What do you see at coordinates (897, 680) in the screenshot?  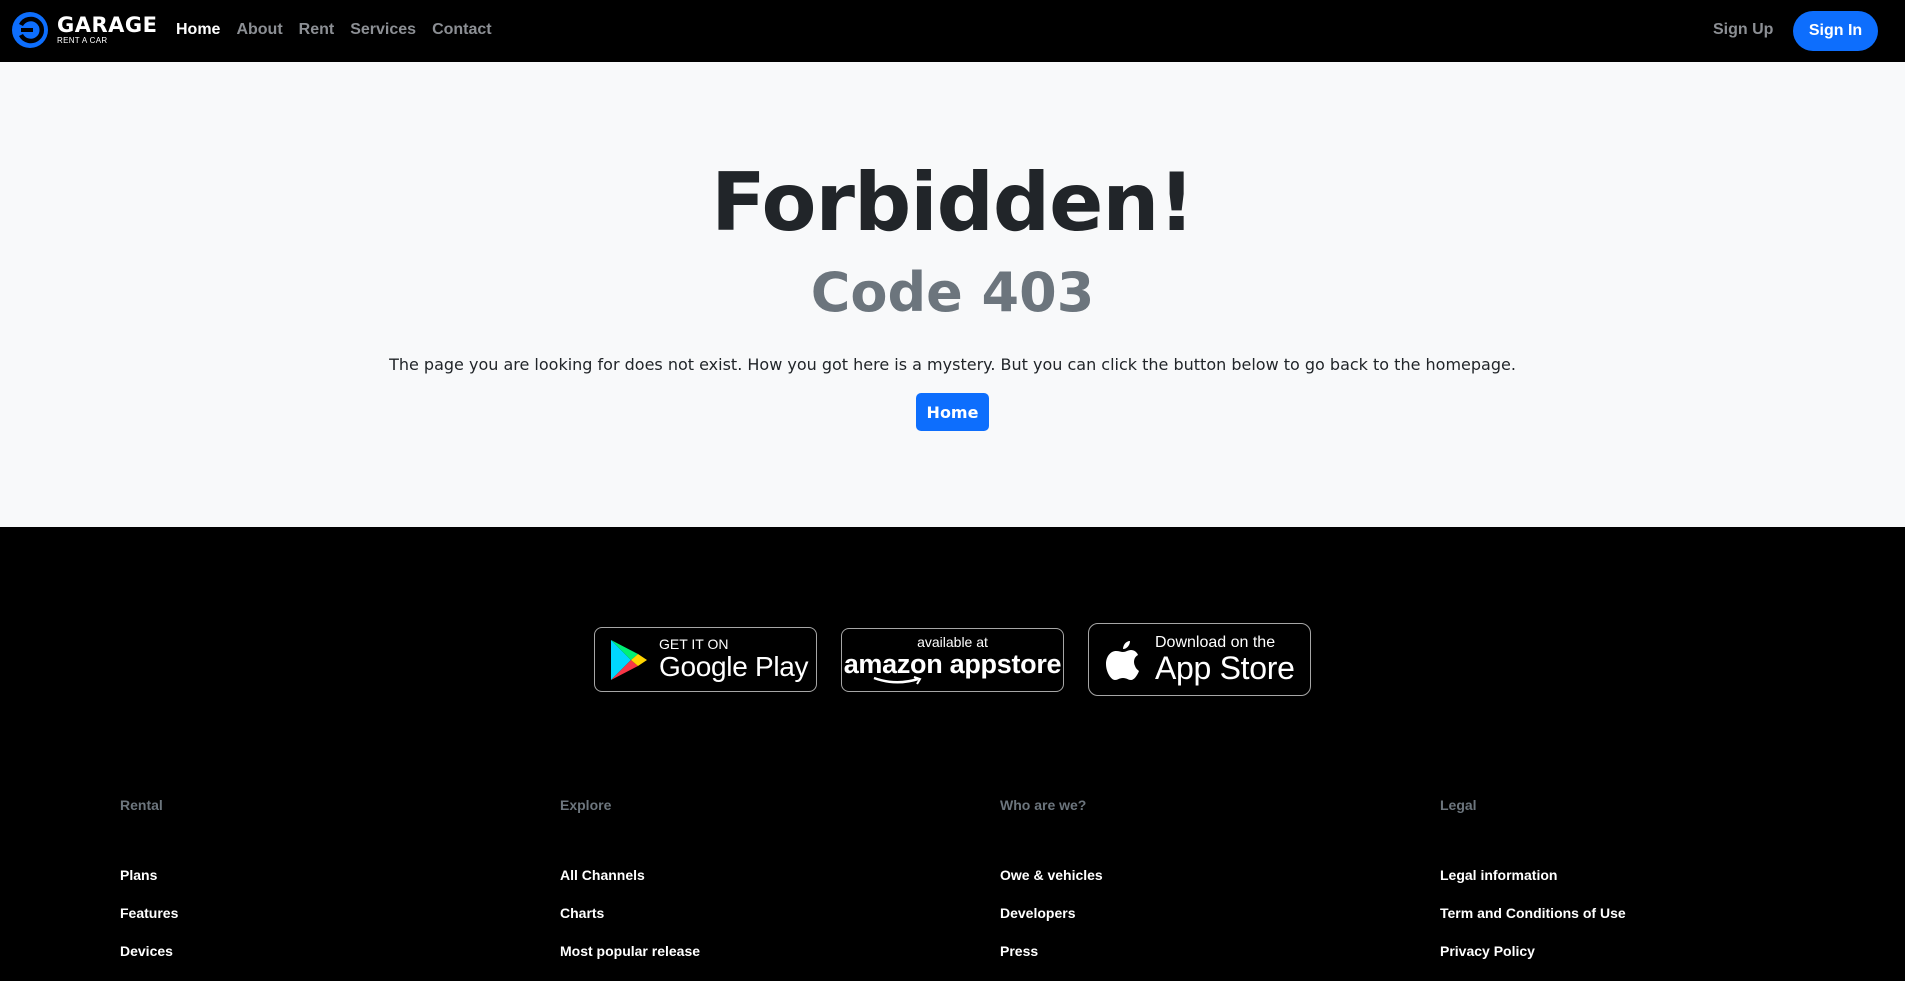 I see `amazon-smile-icon` at bounding box center [897, 680].